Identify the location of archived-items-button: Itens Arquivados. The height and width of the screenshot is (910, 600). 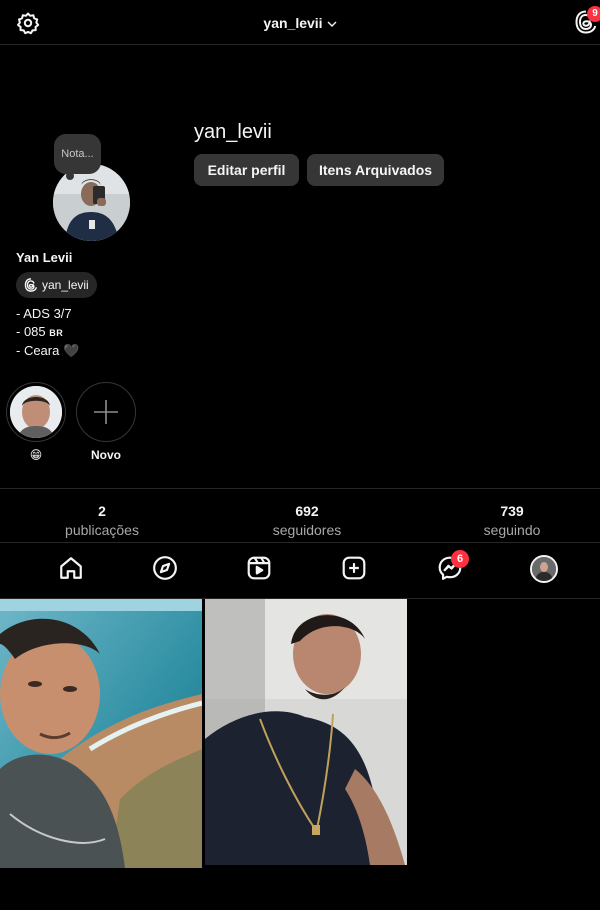
(375, 170).